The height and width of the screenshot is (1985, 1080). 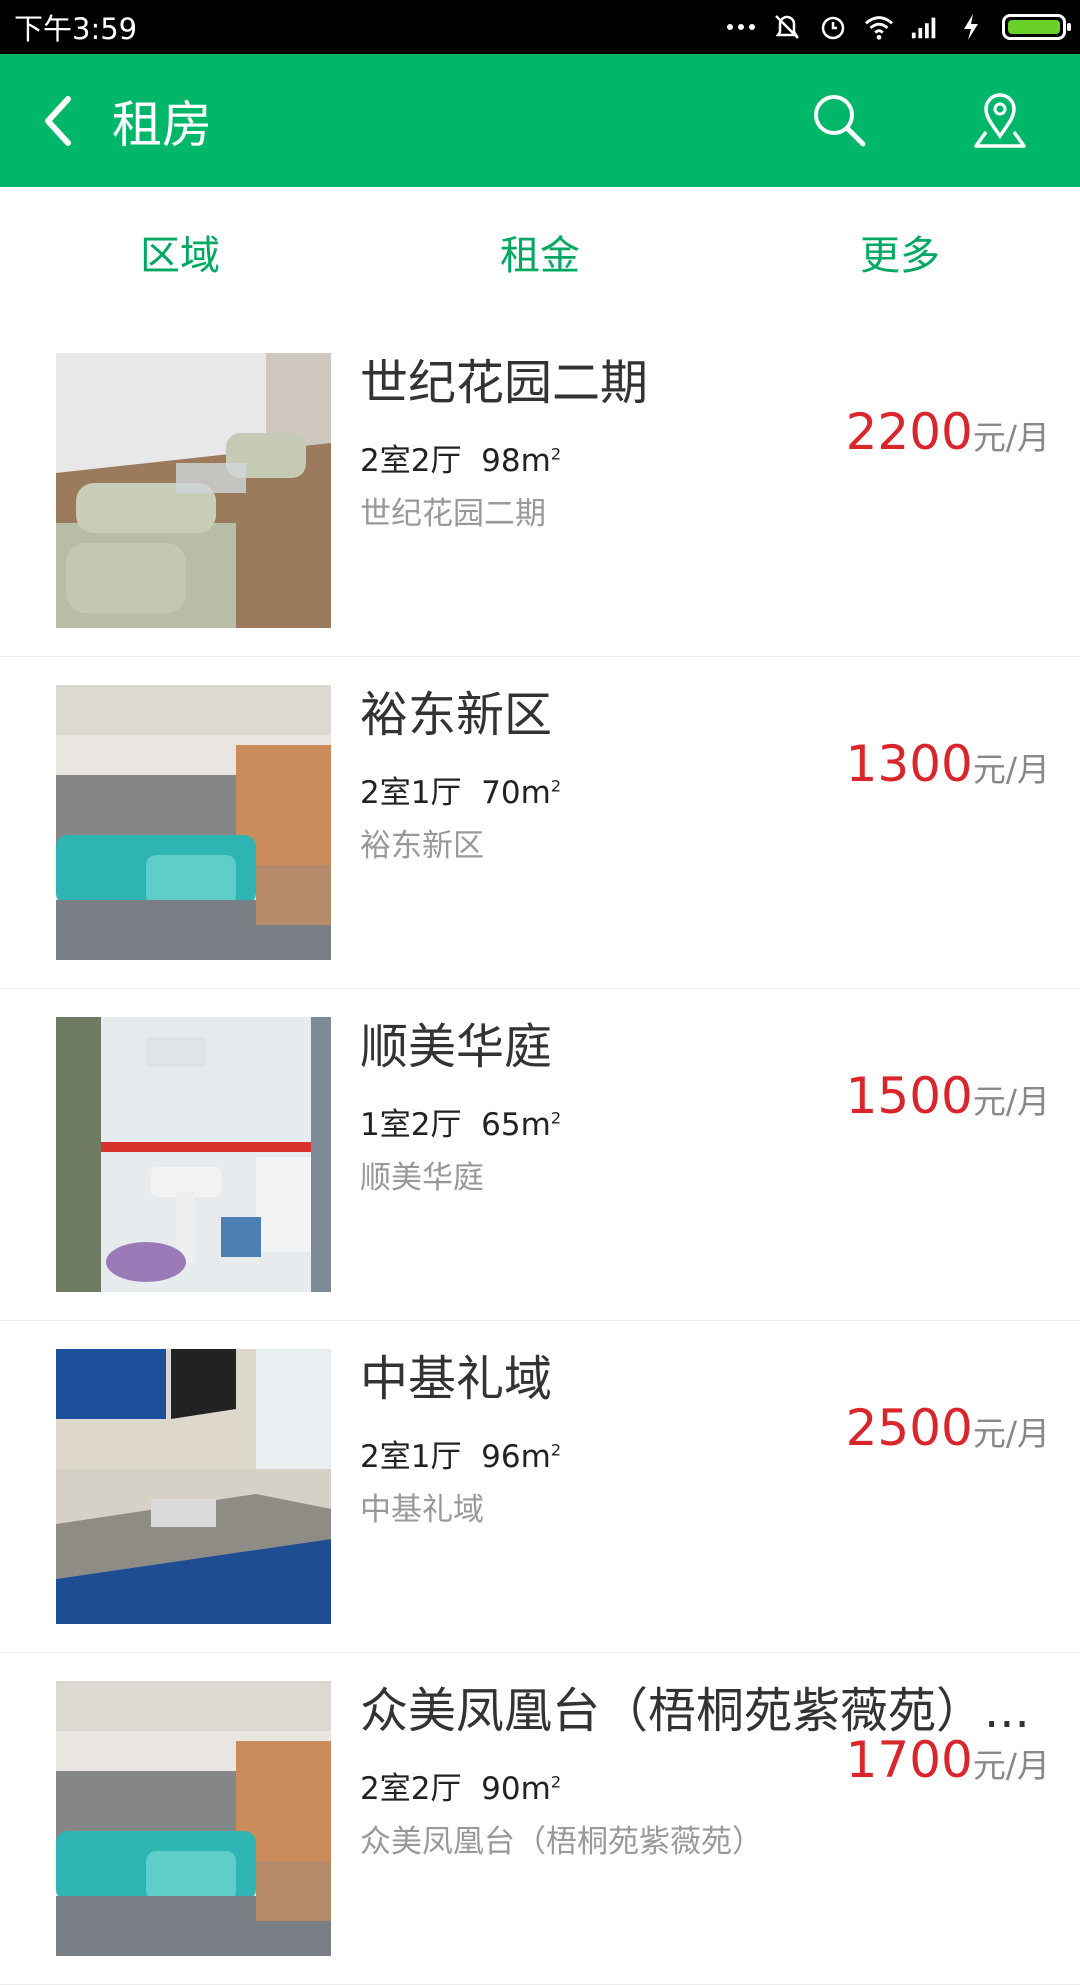 What do you see at coordinates (422, 1510) in the screenshot?
I see `listing-community: 中基礼域` at bounding box center [422, 1510].